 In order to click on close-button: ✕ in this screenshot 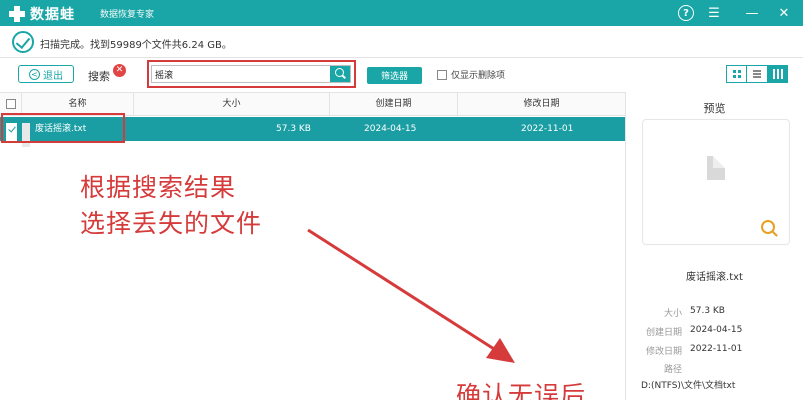, I will do `click(784, 13)`.